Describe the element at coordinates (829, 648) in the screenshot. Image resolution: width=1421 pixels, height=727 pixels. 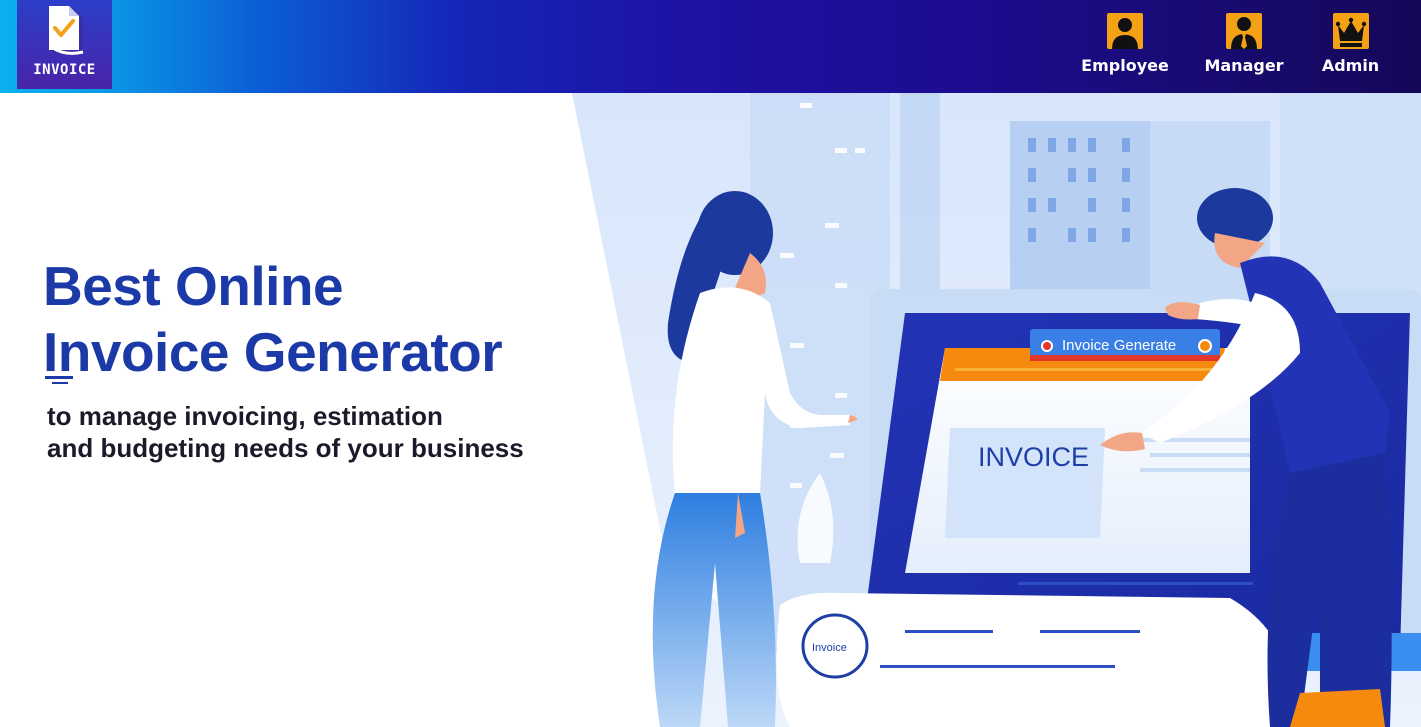
I see `illustration-stamp-label: Invoice` at that location.